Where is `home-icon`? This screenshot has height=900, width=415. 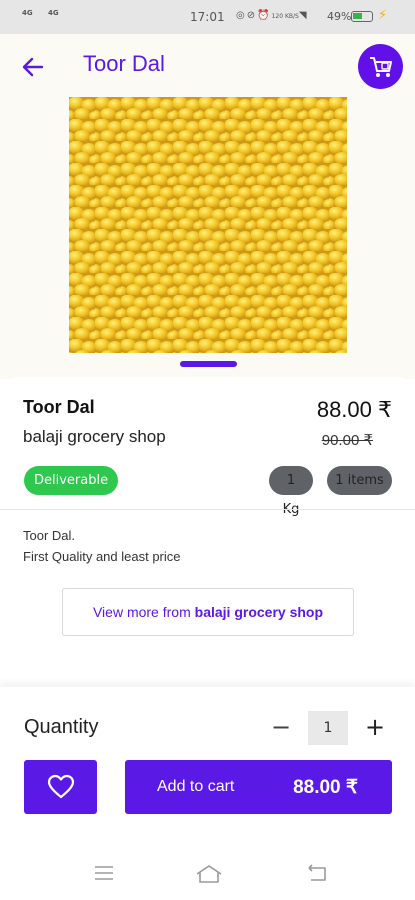 home-icon is located at coordinates (209, 874).